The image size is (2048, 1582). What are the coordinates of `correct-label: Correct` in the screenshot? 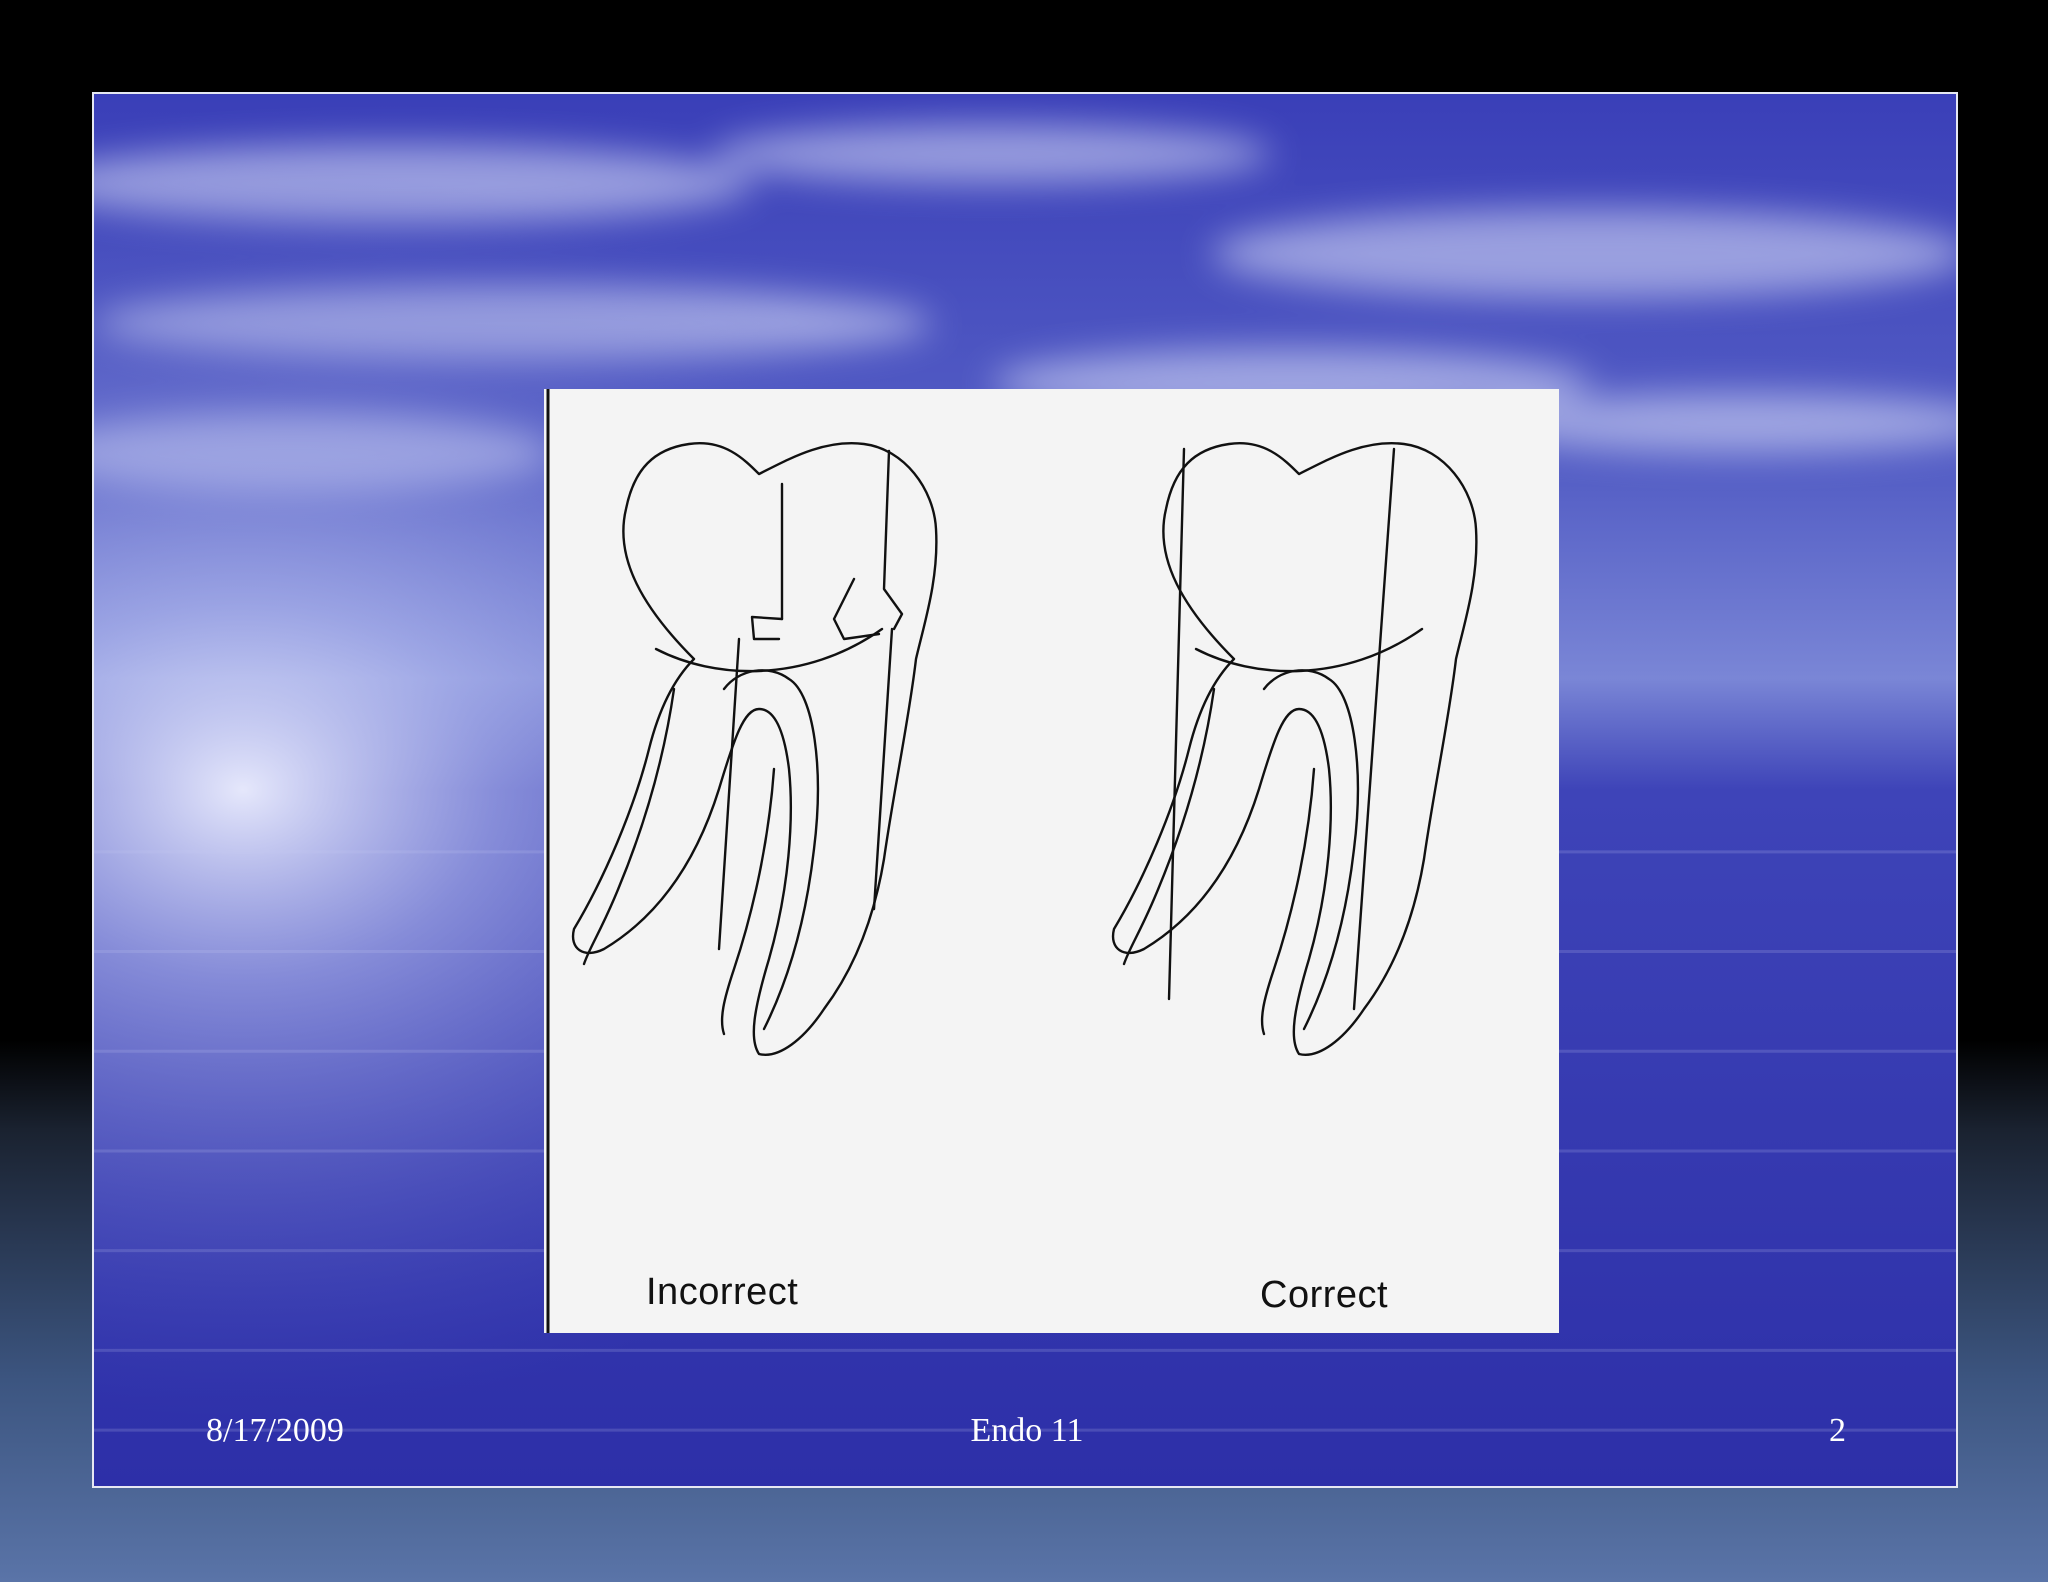 It's located at (1324, 1295).